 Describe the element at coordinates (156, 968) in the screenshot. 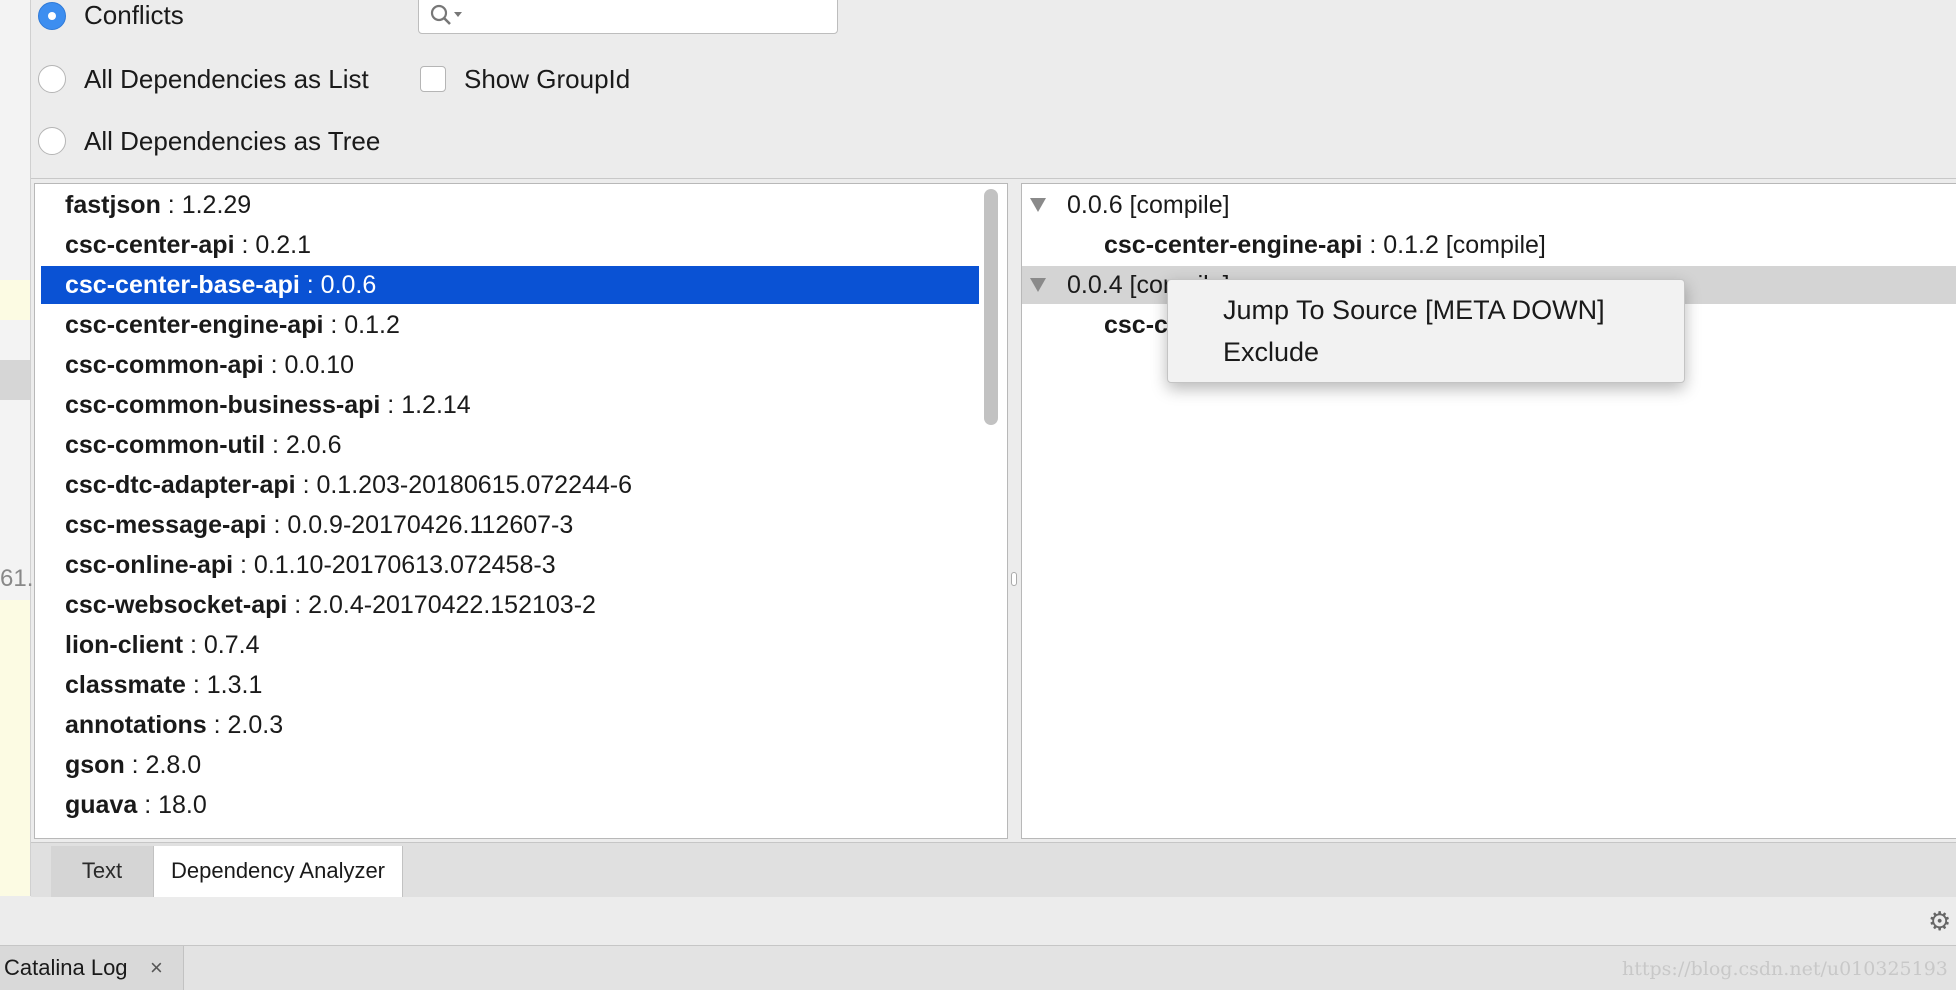

I see `close-icon: ×` at that location.